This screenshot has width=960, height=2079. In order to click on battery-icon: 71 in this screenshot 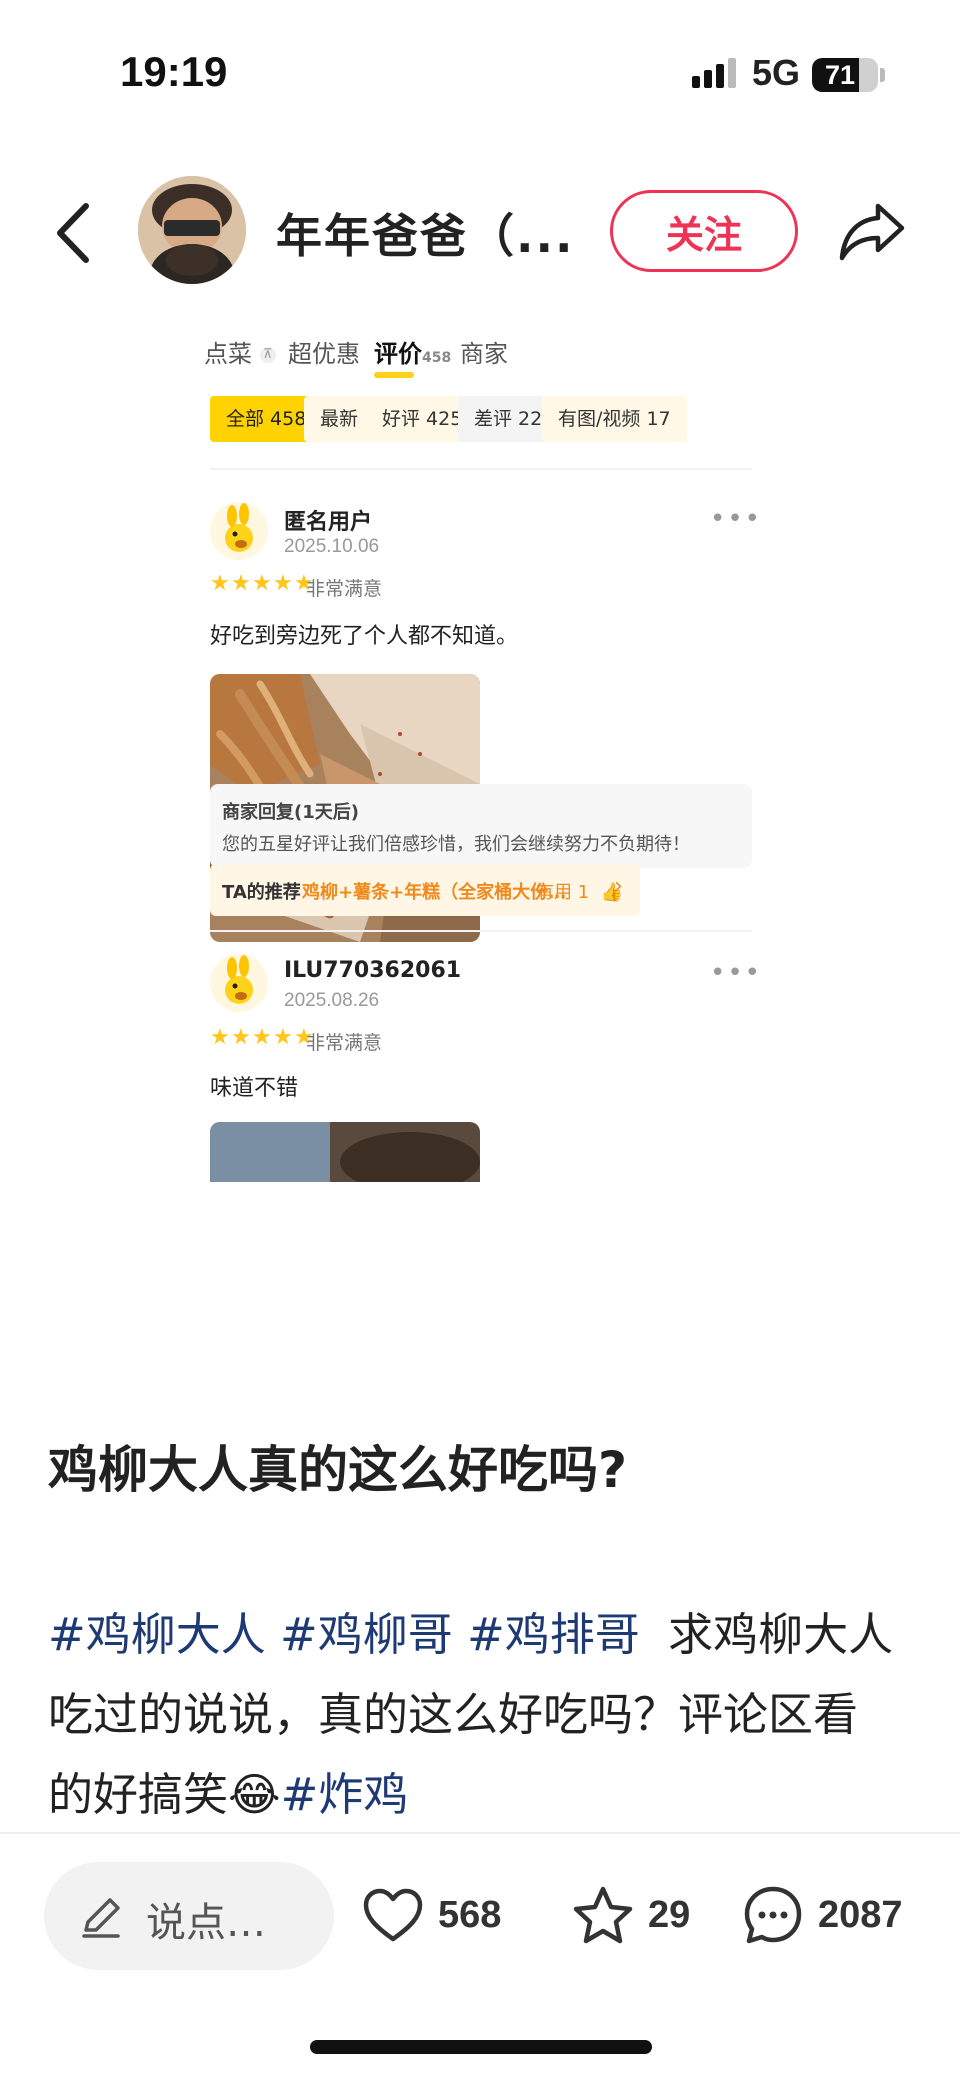, I will do `click(845, 75)`.